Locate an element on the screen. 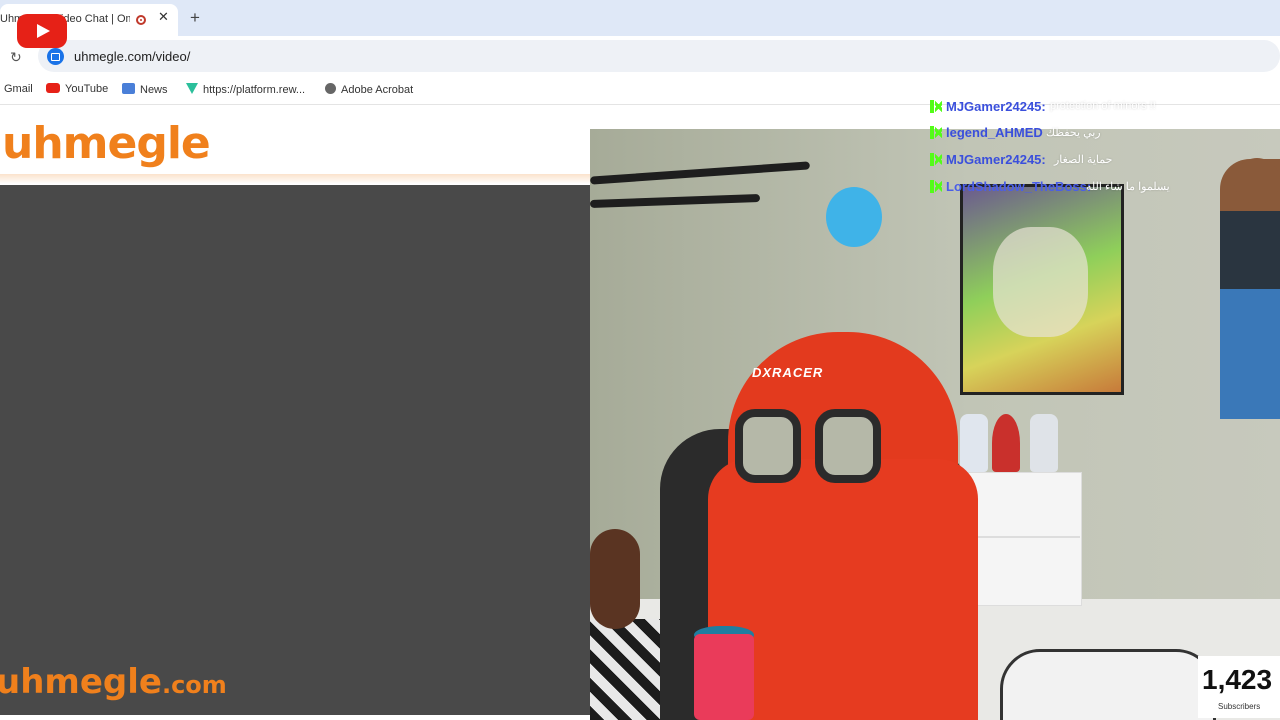  bookmark-label: Gmail is located at coordinates (18, 89).